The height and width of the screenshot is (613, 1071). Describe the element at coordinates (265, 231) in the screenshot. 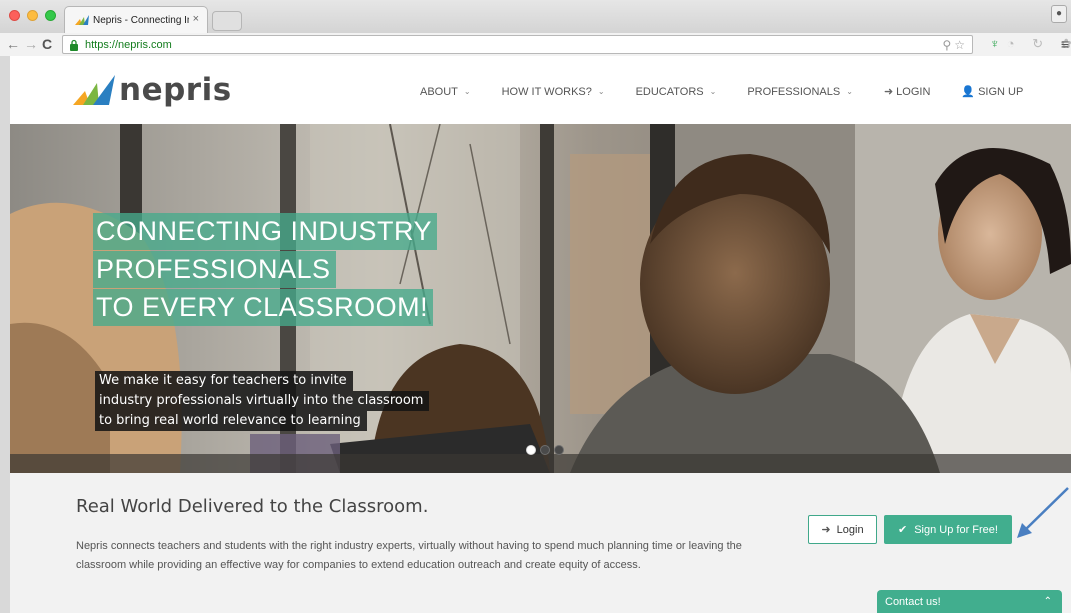

I see `headline-line: CONNECTING INDUSTRY` at that location.